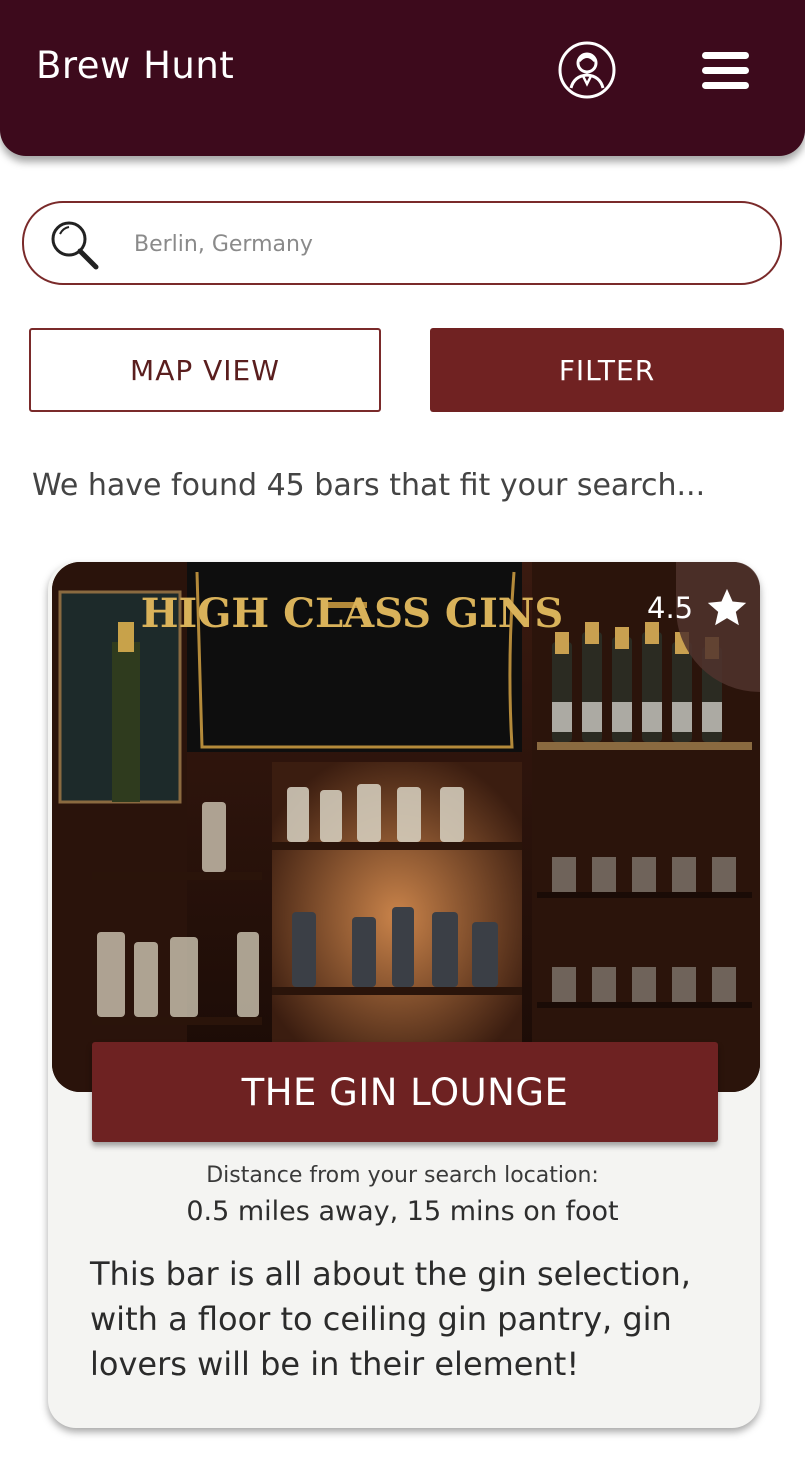 This screenshot has height=1461, width=805. What do you see at coordinates (607, 370) in the screenshot?
I see `filter-button: FILTER` at bounding box center [607, 370].